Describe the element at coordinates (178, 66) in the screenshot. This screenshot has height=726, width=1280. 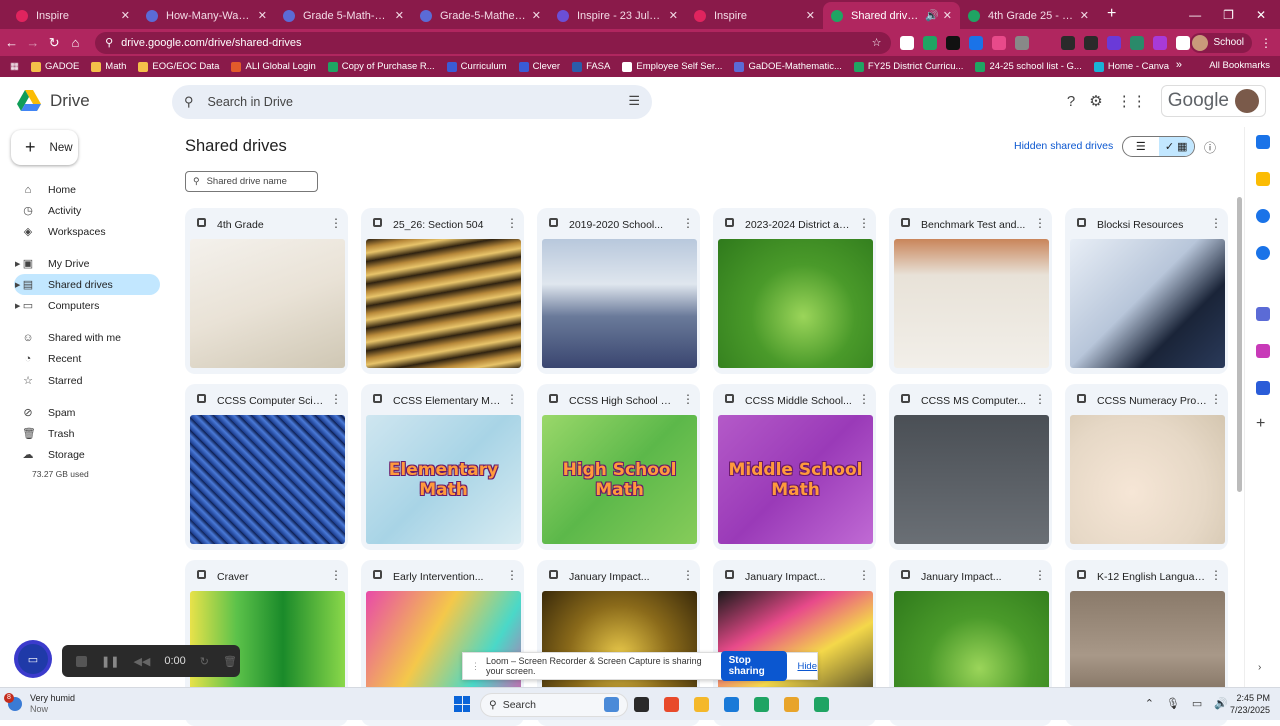
I see `bookmark-item: EOG/EOC Data` at that location.